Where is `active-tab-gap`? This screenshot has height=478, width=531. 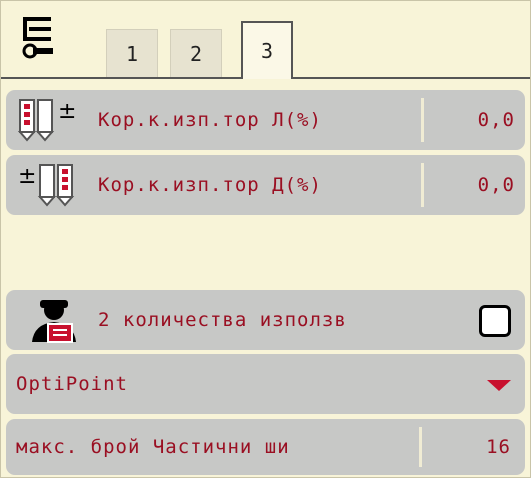
active-tab-gap is located at coordinates (267, 78).